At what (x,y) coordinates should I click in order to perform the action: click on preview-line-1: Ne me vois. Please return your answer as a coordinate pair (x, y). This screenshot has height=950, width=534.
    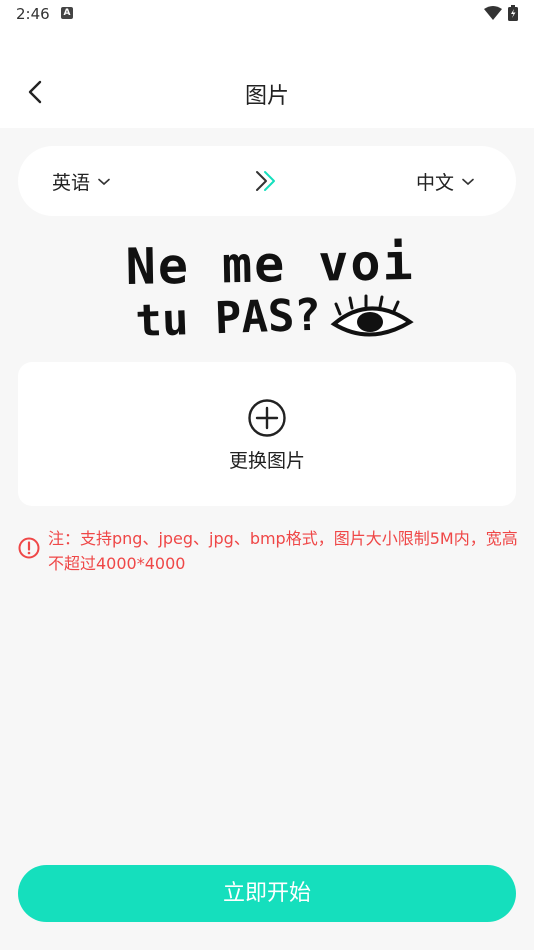
    Looking at the image, I should click on (270, 264).